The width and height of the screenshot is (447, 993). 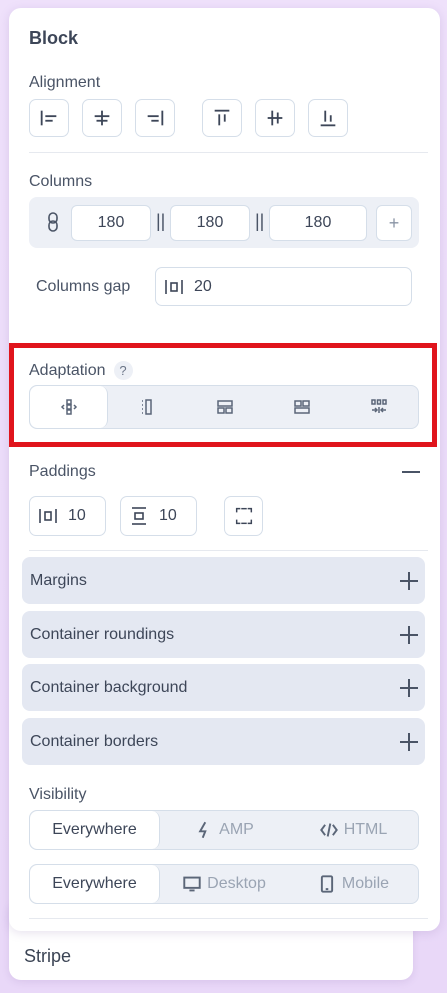 I want to click on padding-horizontal-value: 10, so click(x=77, y=515).